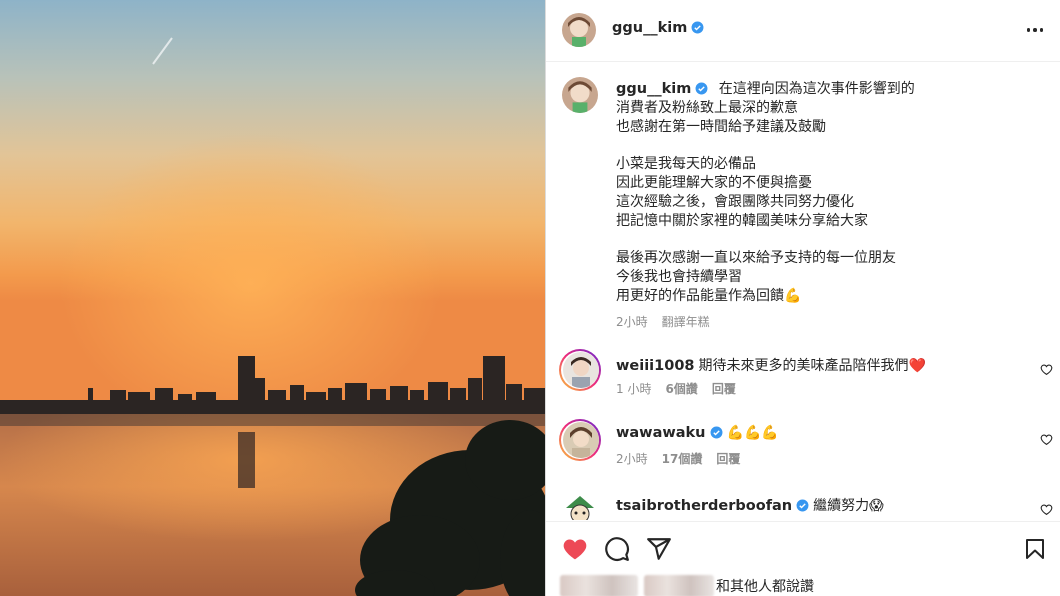  Describe the element at coordinates (816, 89) in the screenshot. I see `caption-line: 在這裡向因為這次事件影響到的` at that location.